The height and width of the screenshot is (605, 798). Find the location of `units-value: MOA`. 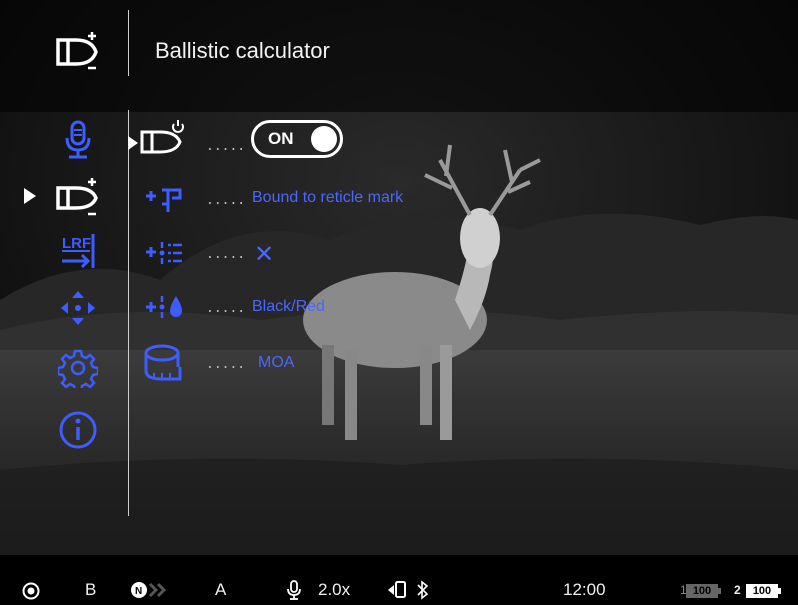

units-value: MOA is located at coordinates (276, 362).